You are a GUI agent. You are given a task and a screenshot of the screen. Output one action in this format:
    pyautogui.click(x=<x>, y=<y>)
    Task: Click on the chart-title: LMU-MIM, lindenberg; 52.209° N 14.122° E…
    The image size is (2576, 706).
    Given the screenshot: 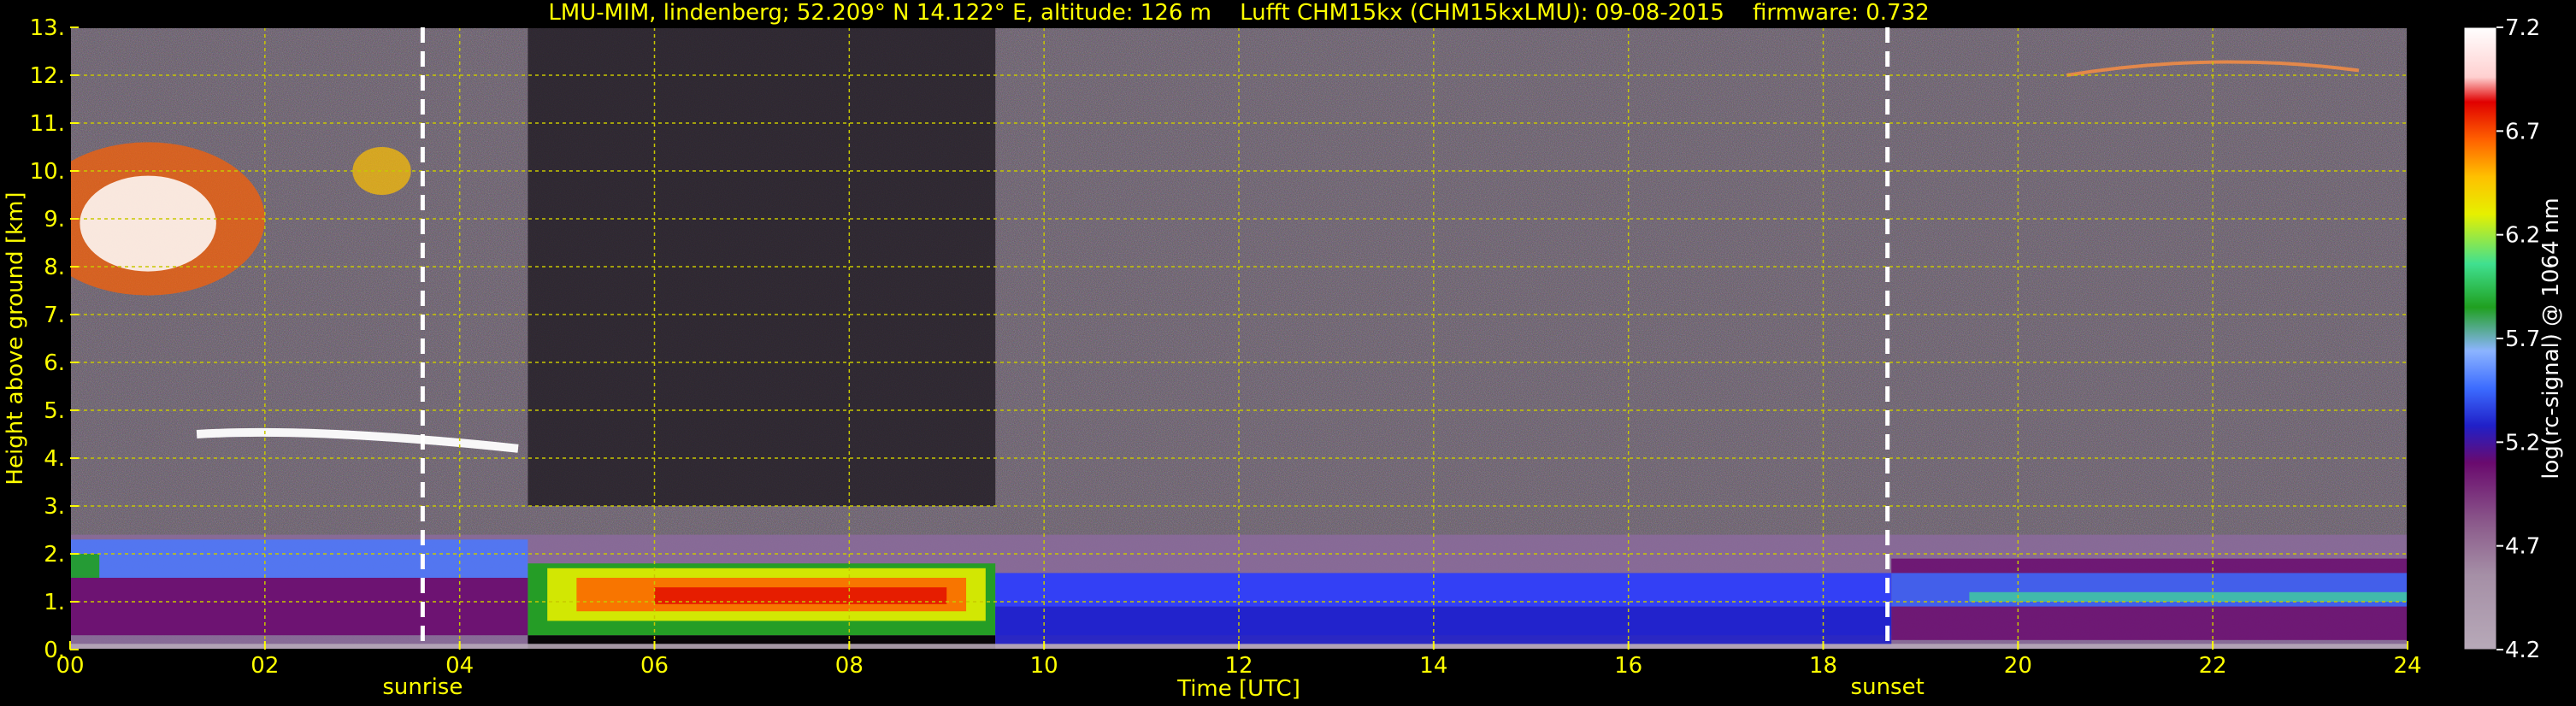 What is the action you would take?
    pyautogui.click(x=1238, y=13)
    